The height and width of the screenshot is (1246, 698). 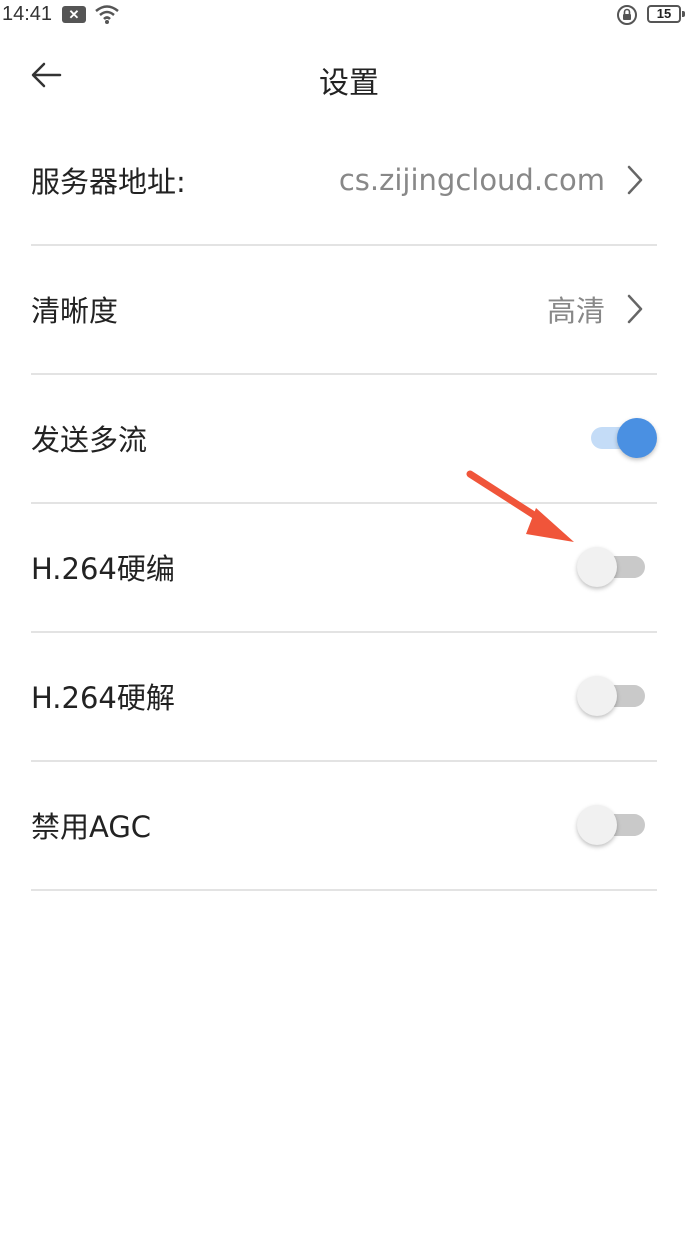 I want to click on h264-encode-row: H.264硬编, so click(x=344, y=568).